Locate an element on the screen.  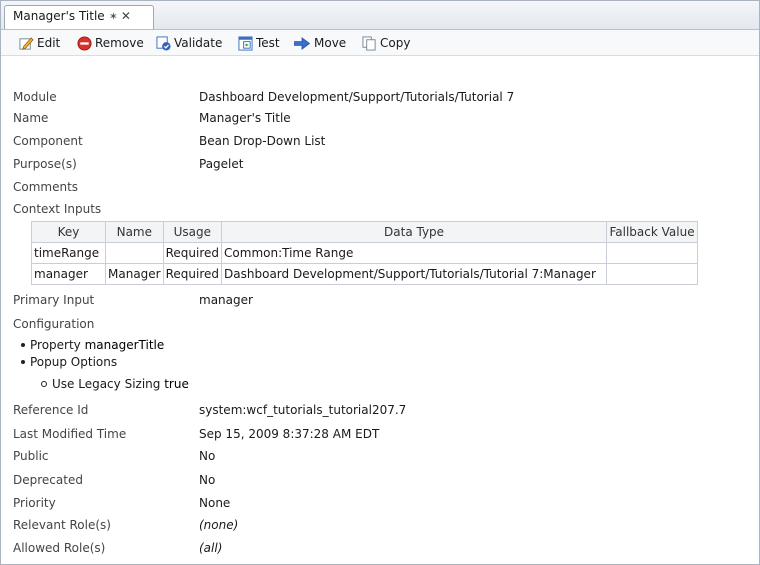
deprecated-row: Deprecated No is located at coordinates (114, 480).